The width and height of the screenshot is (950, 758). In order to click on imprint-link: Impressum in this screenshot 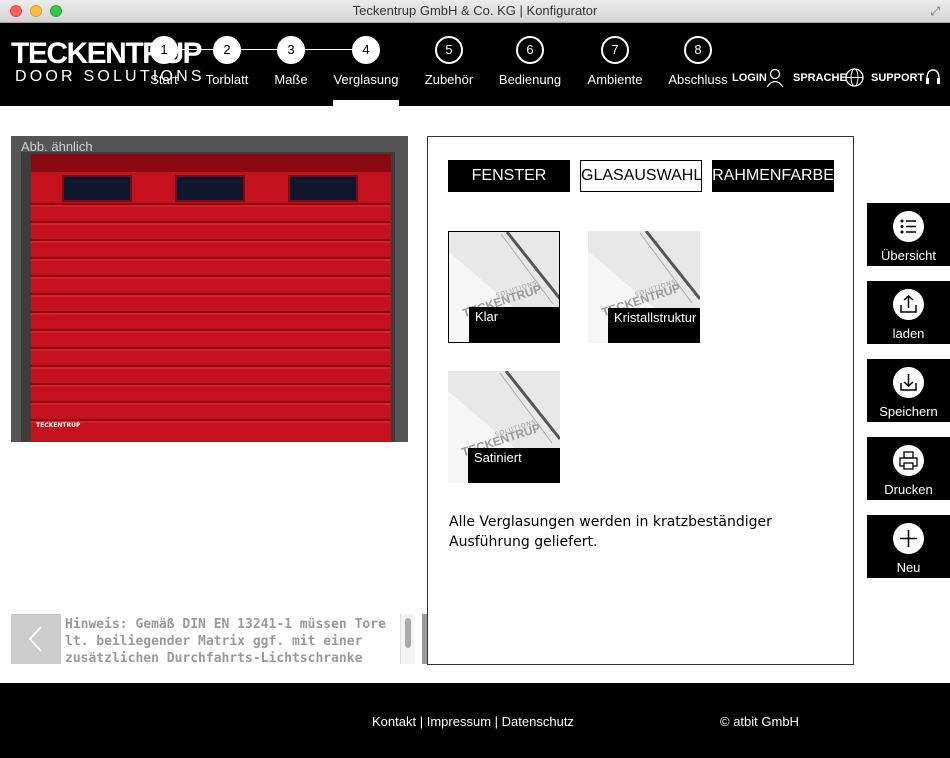, I will do `click(459, 721)`.